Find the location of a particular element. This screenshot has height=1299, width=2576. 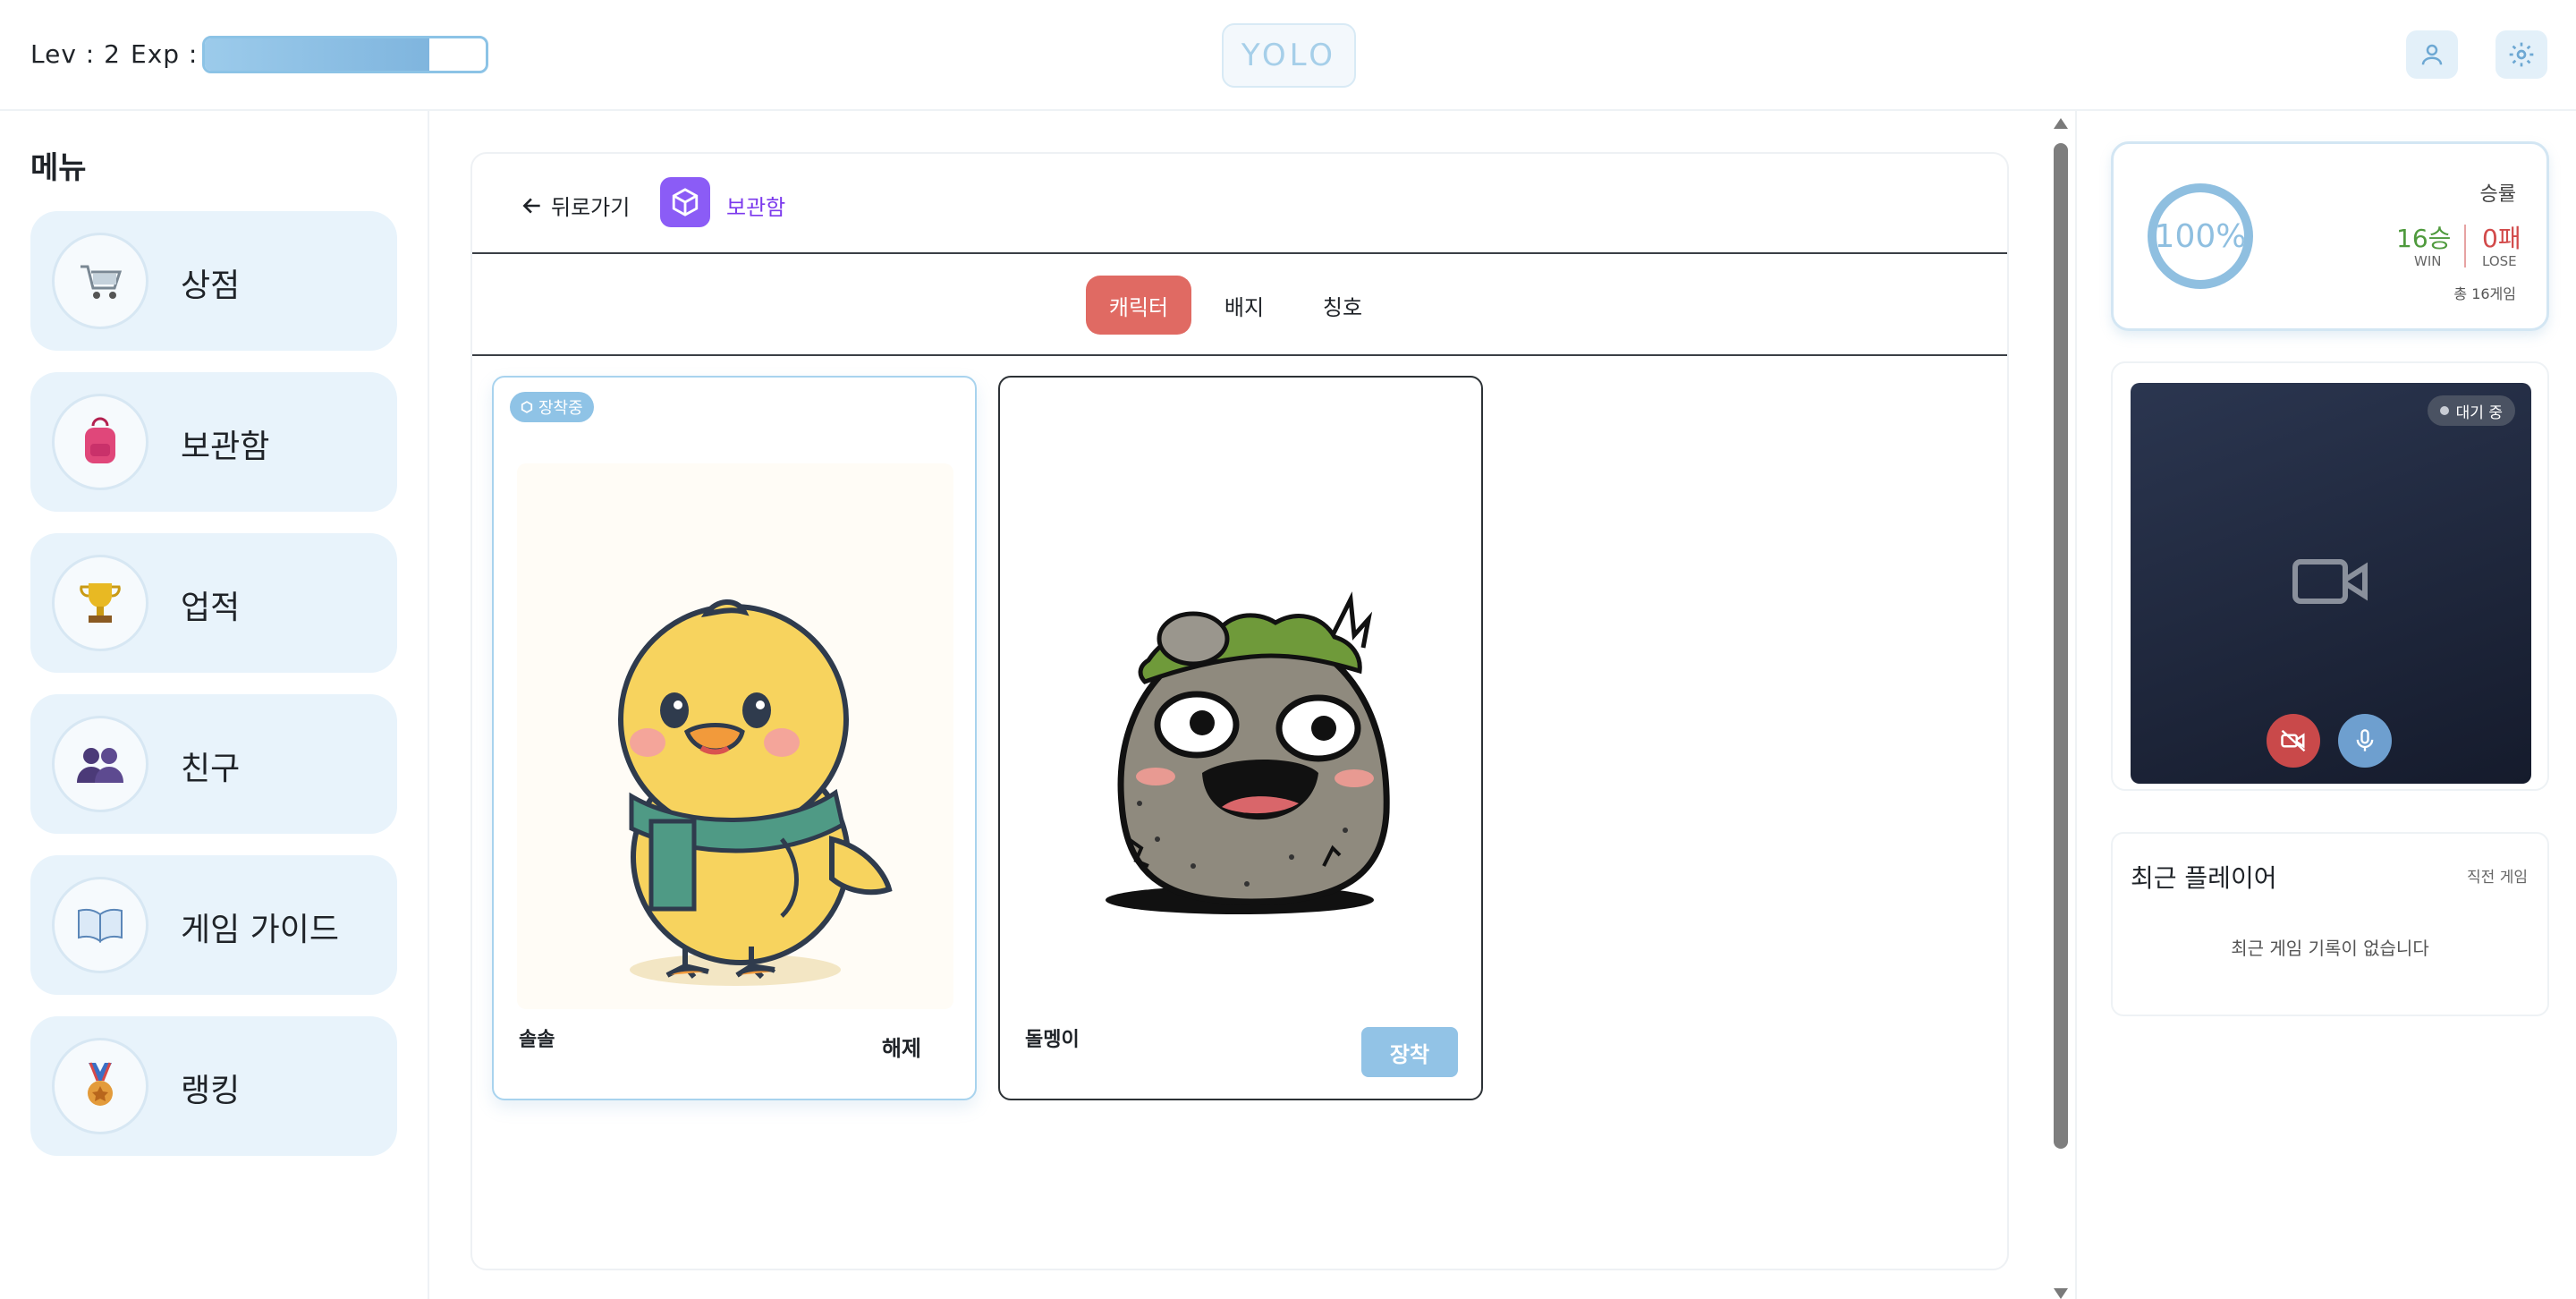

medal-icon is located at coordinates (100, 1086).